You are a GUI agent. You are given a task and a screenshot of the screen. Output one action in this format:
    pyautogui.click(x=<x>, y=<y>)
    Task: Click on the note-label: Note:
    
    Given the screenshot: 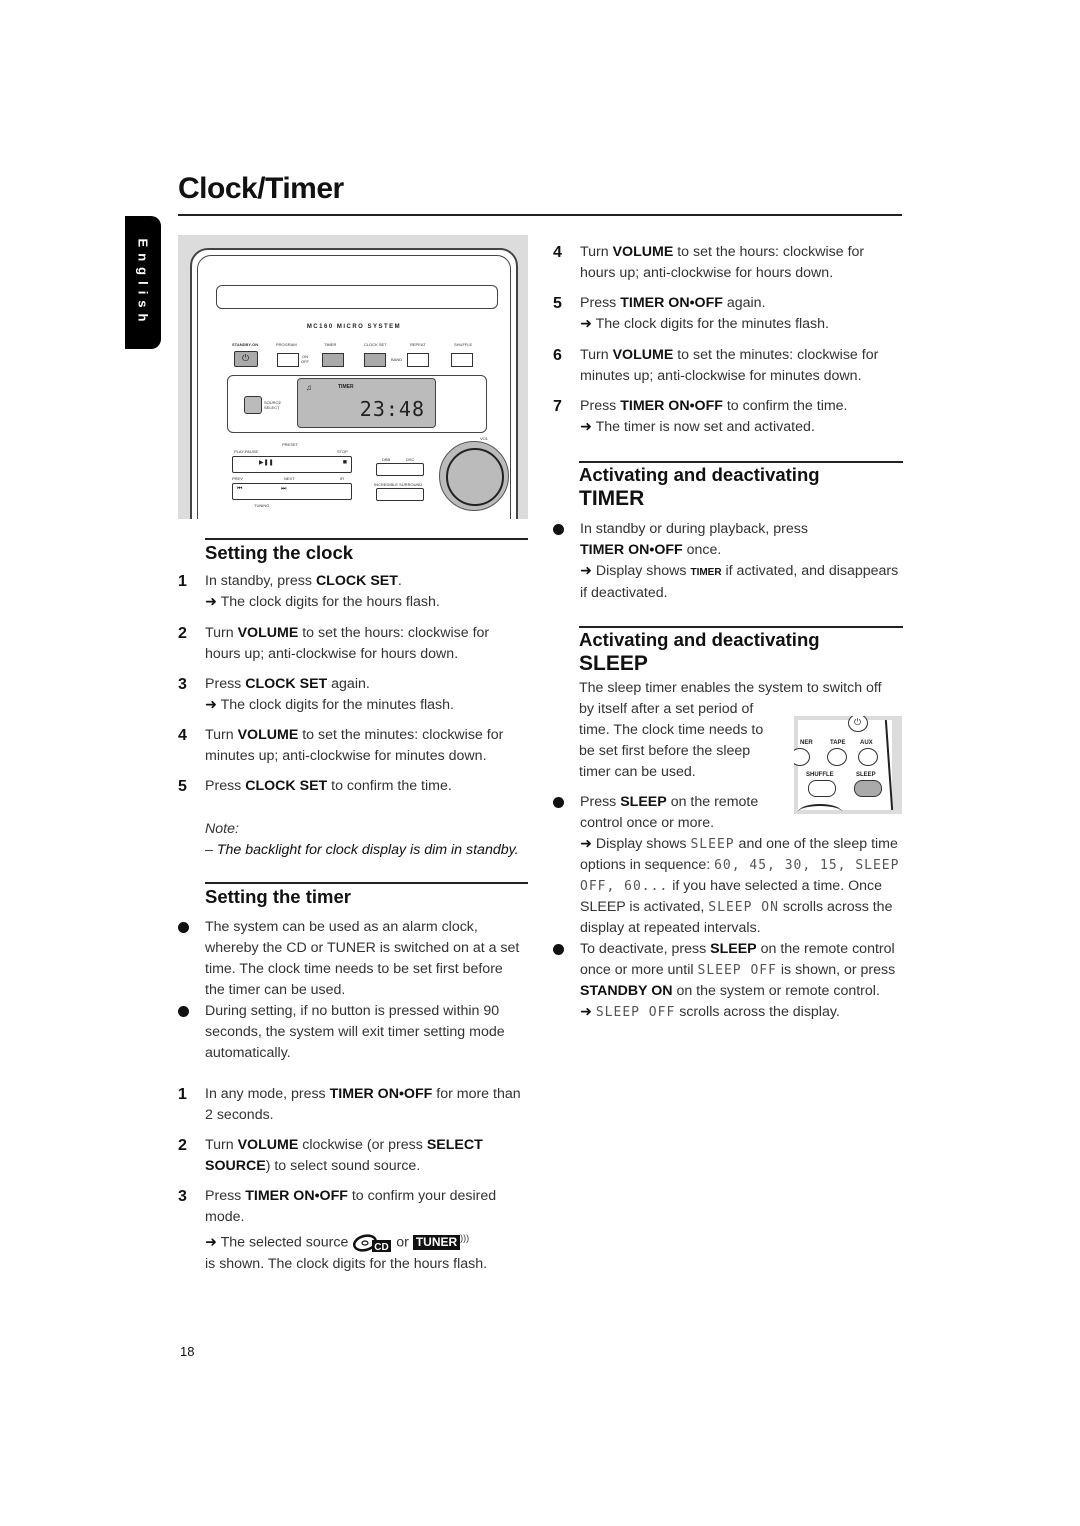 What is the action you would take?
    pyautogui.click(x=222, y=829)
    